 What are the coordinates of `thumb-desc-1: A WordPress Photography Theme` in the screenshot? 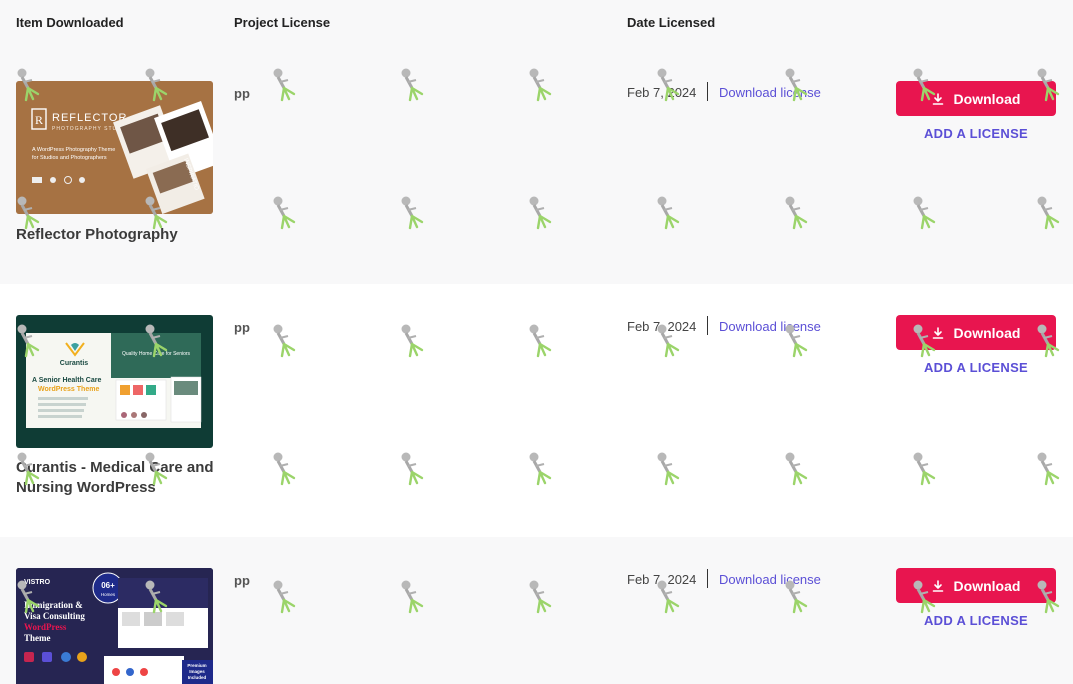 It's located at (73, 150).